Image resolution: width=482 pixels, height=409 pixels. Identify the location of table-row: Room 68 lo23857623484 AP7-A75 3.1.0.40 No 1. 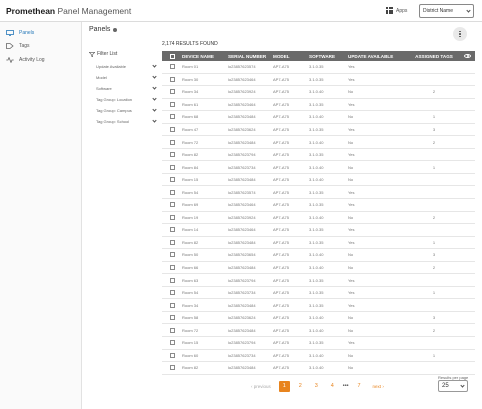
(318, 117).